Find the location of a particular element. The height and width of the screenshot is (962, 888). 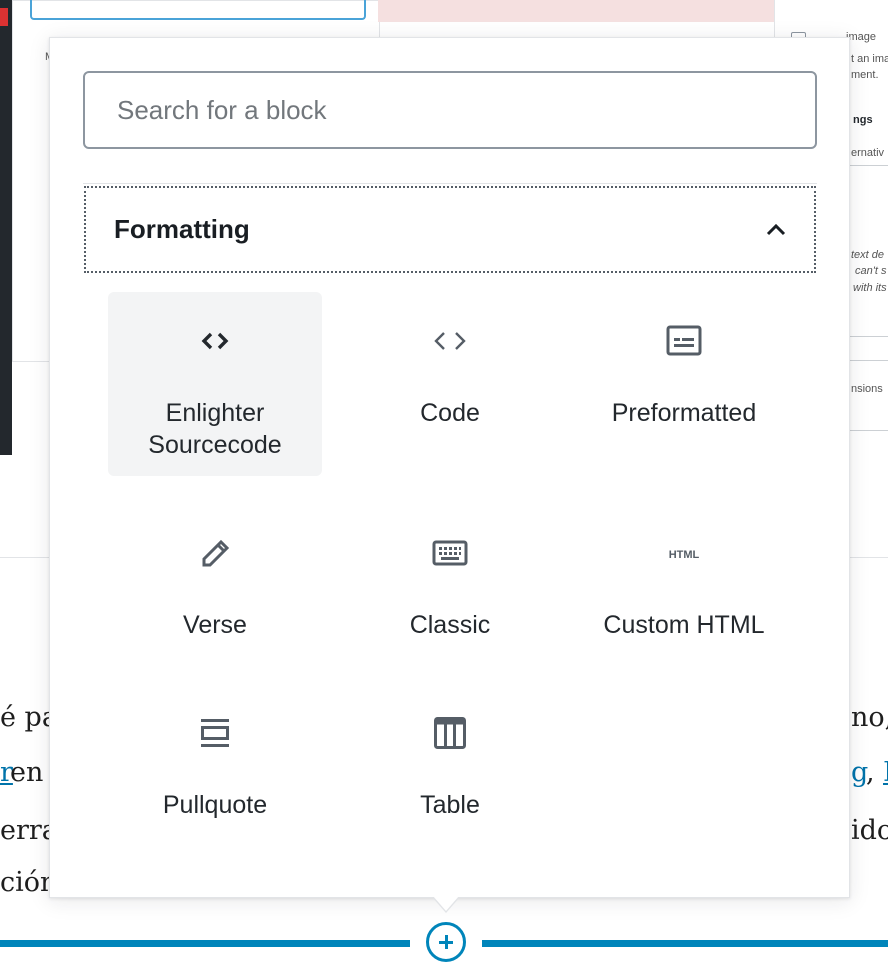

block-label-text: Enlighter Sourcecode is located at coordinates (215, 429).